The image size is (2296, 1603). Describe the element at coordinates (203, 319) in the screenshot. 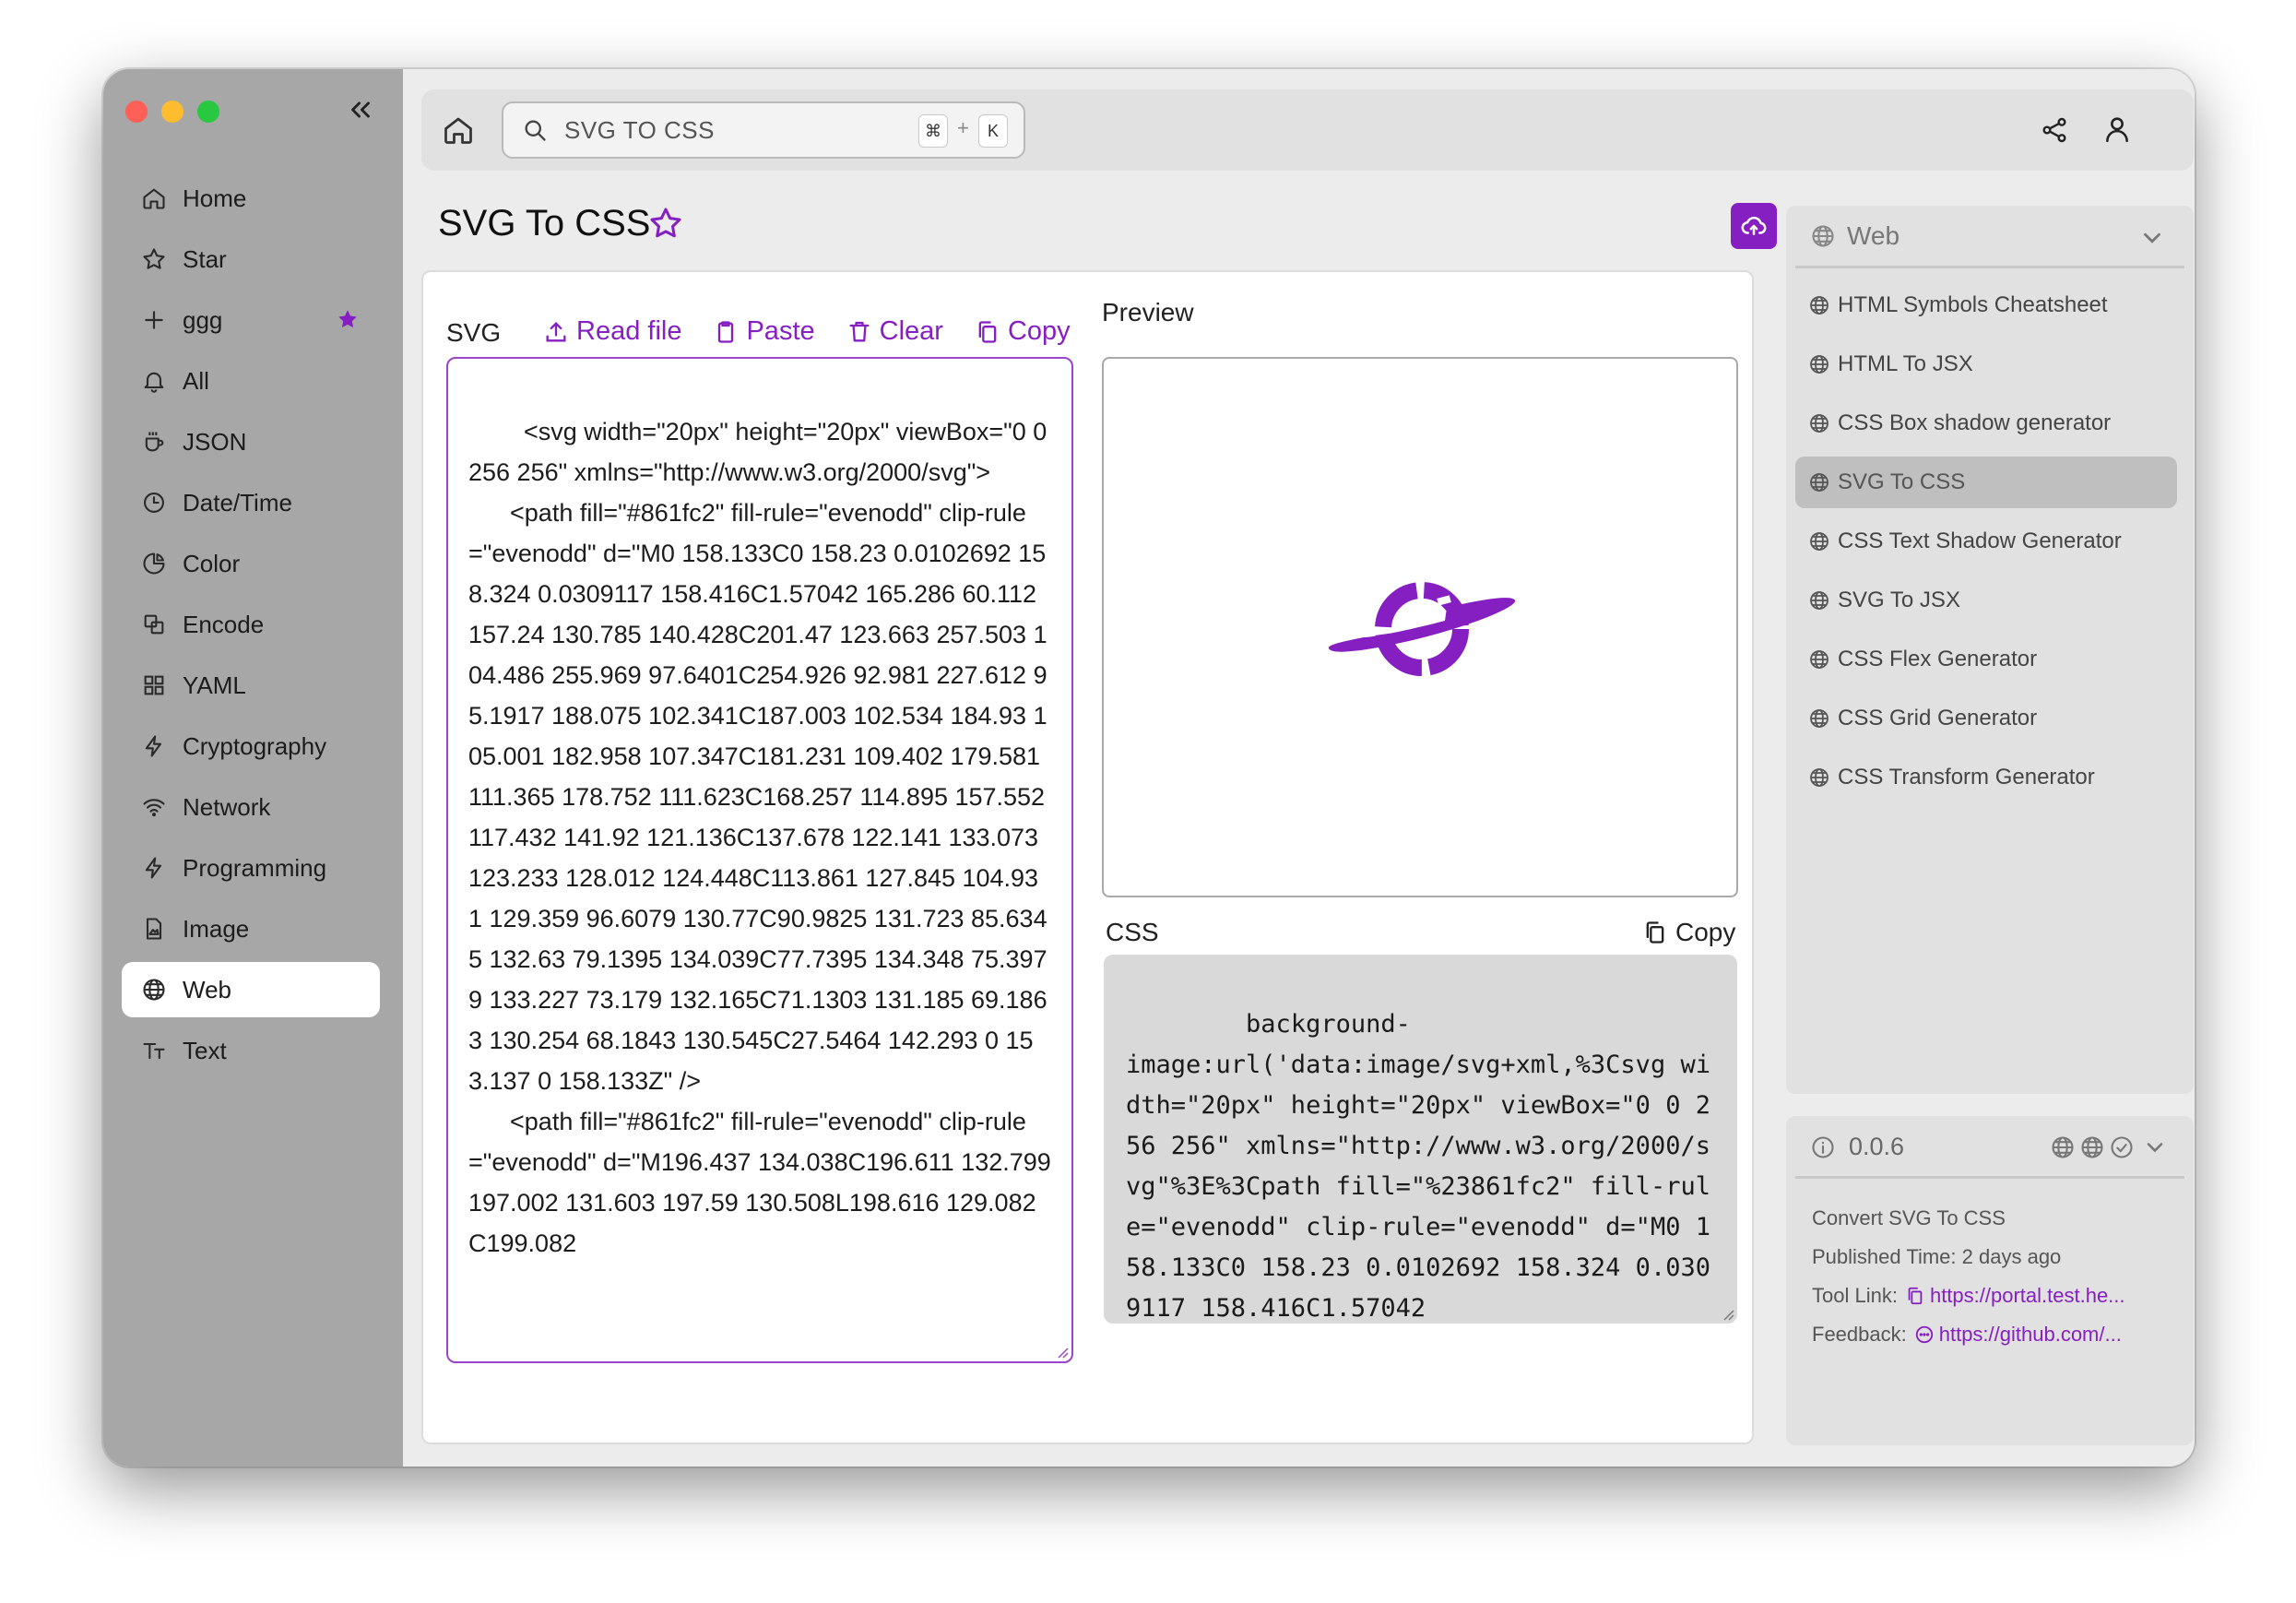

I see `sidebar-item-label: ggg` at that location.